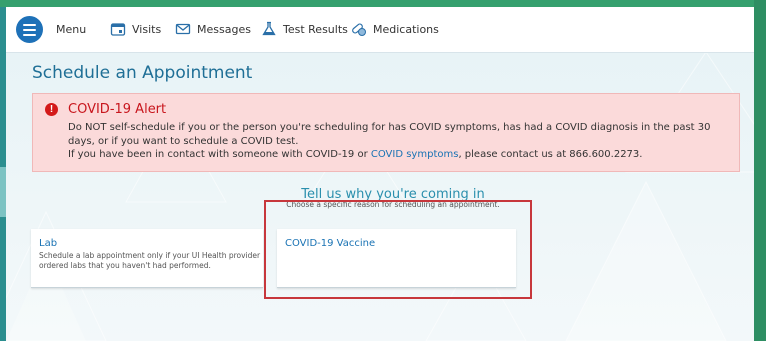  What do you see at coordinates (315, 29) in the screenshot?
I see `nav-item-label: Test Results` at bounding box center [315, 29].